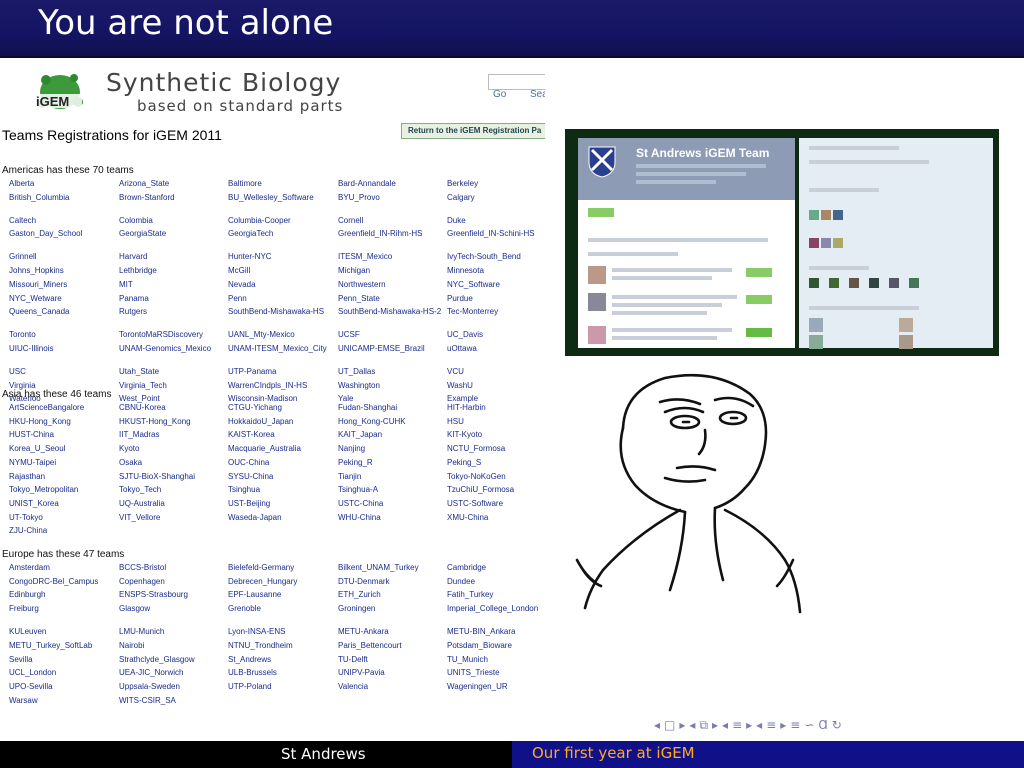 This screenshot has width=1024, height=768. Describe the element at coordinates (392, 594) in the screenshot. I see `team-link: ETH_Zurich` at that location.